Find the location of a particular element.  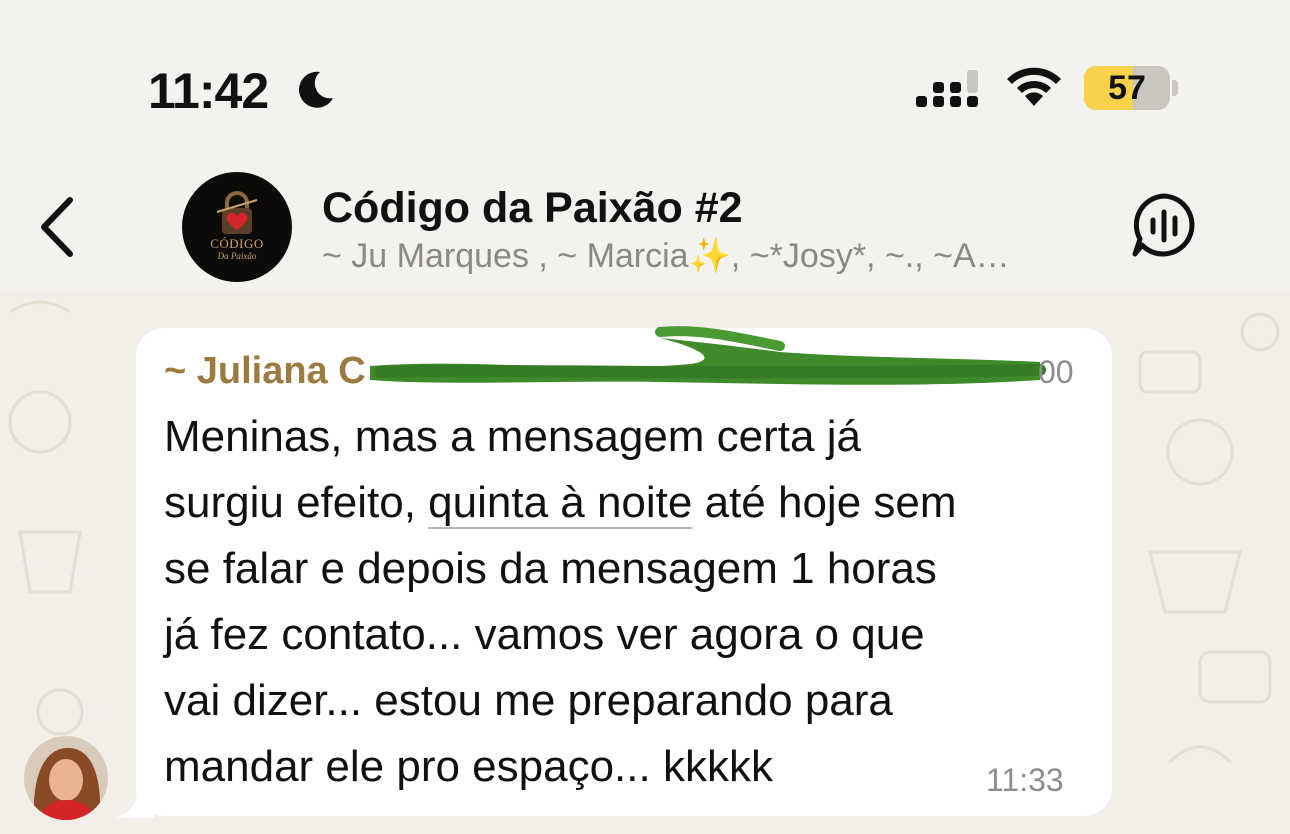

sender-avatar-image is located at coordinates (66, 778).